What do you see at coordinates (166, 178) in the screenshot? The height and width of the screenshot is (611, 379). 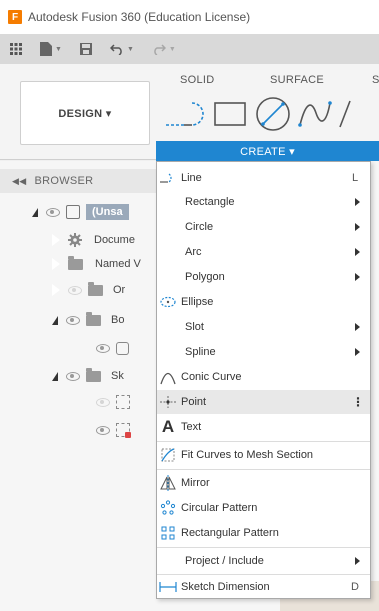 I see `line-icon` at bounding box center [166, 178].